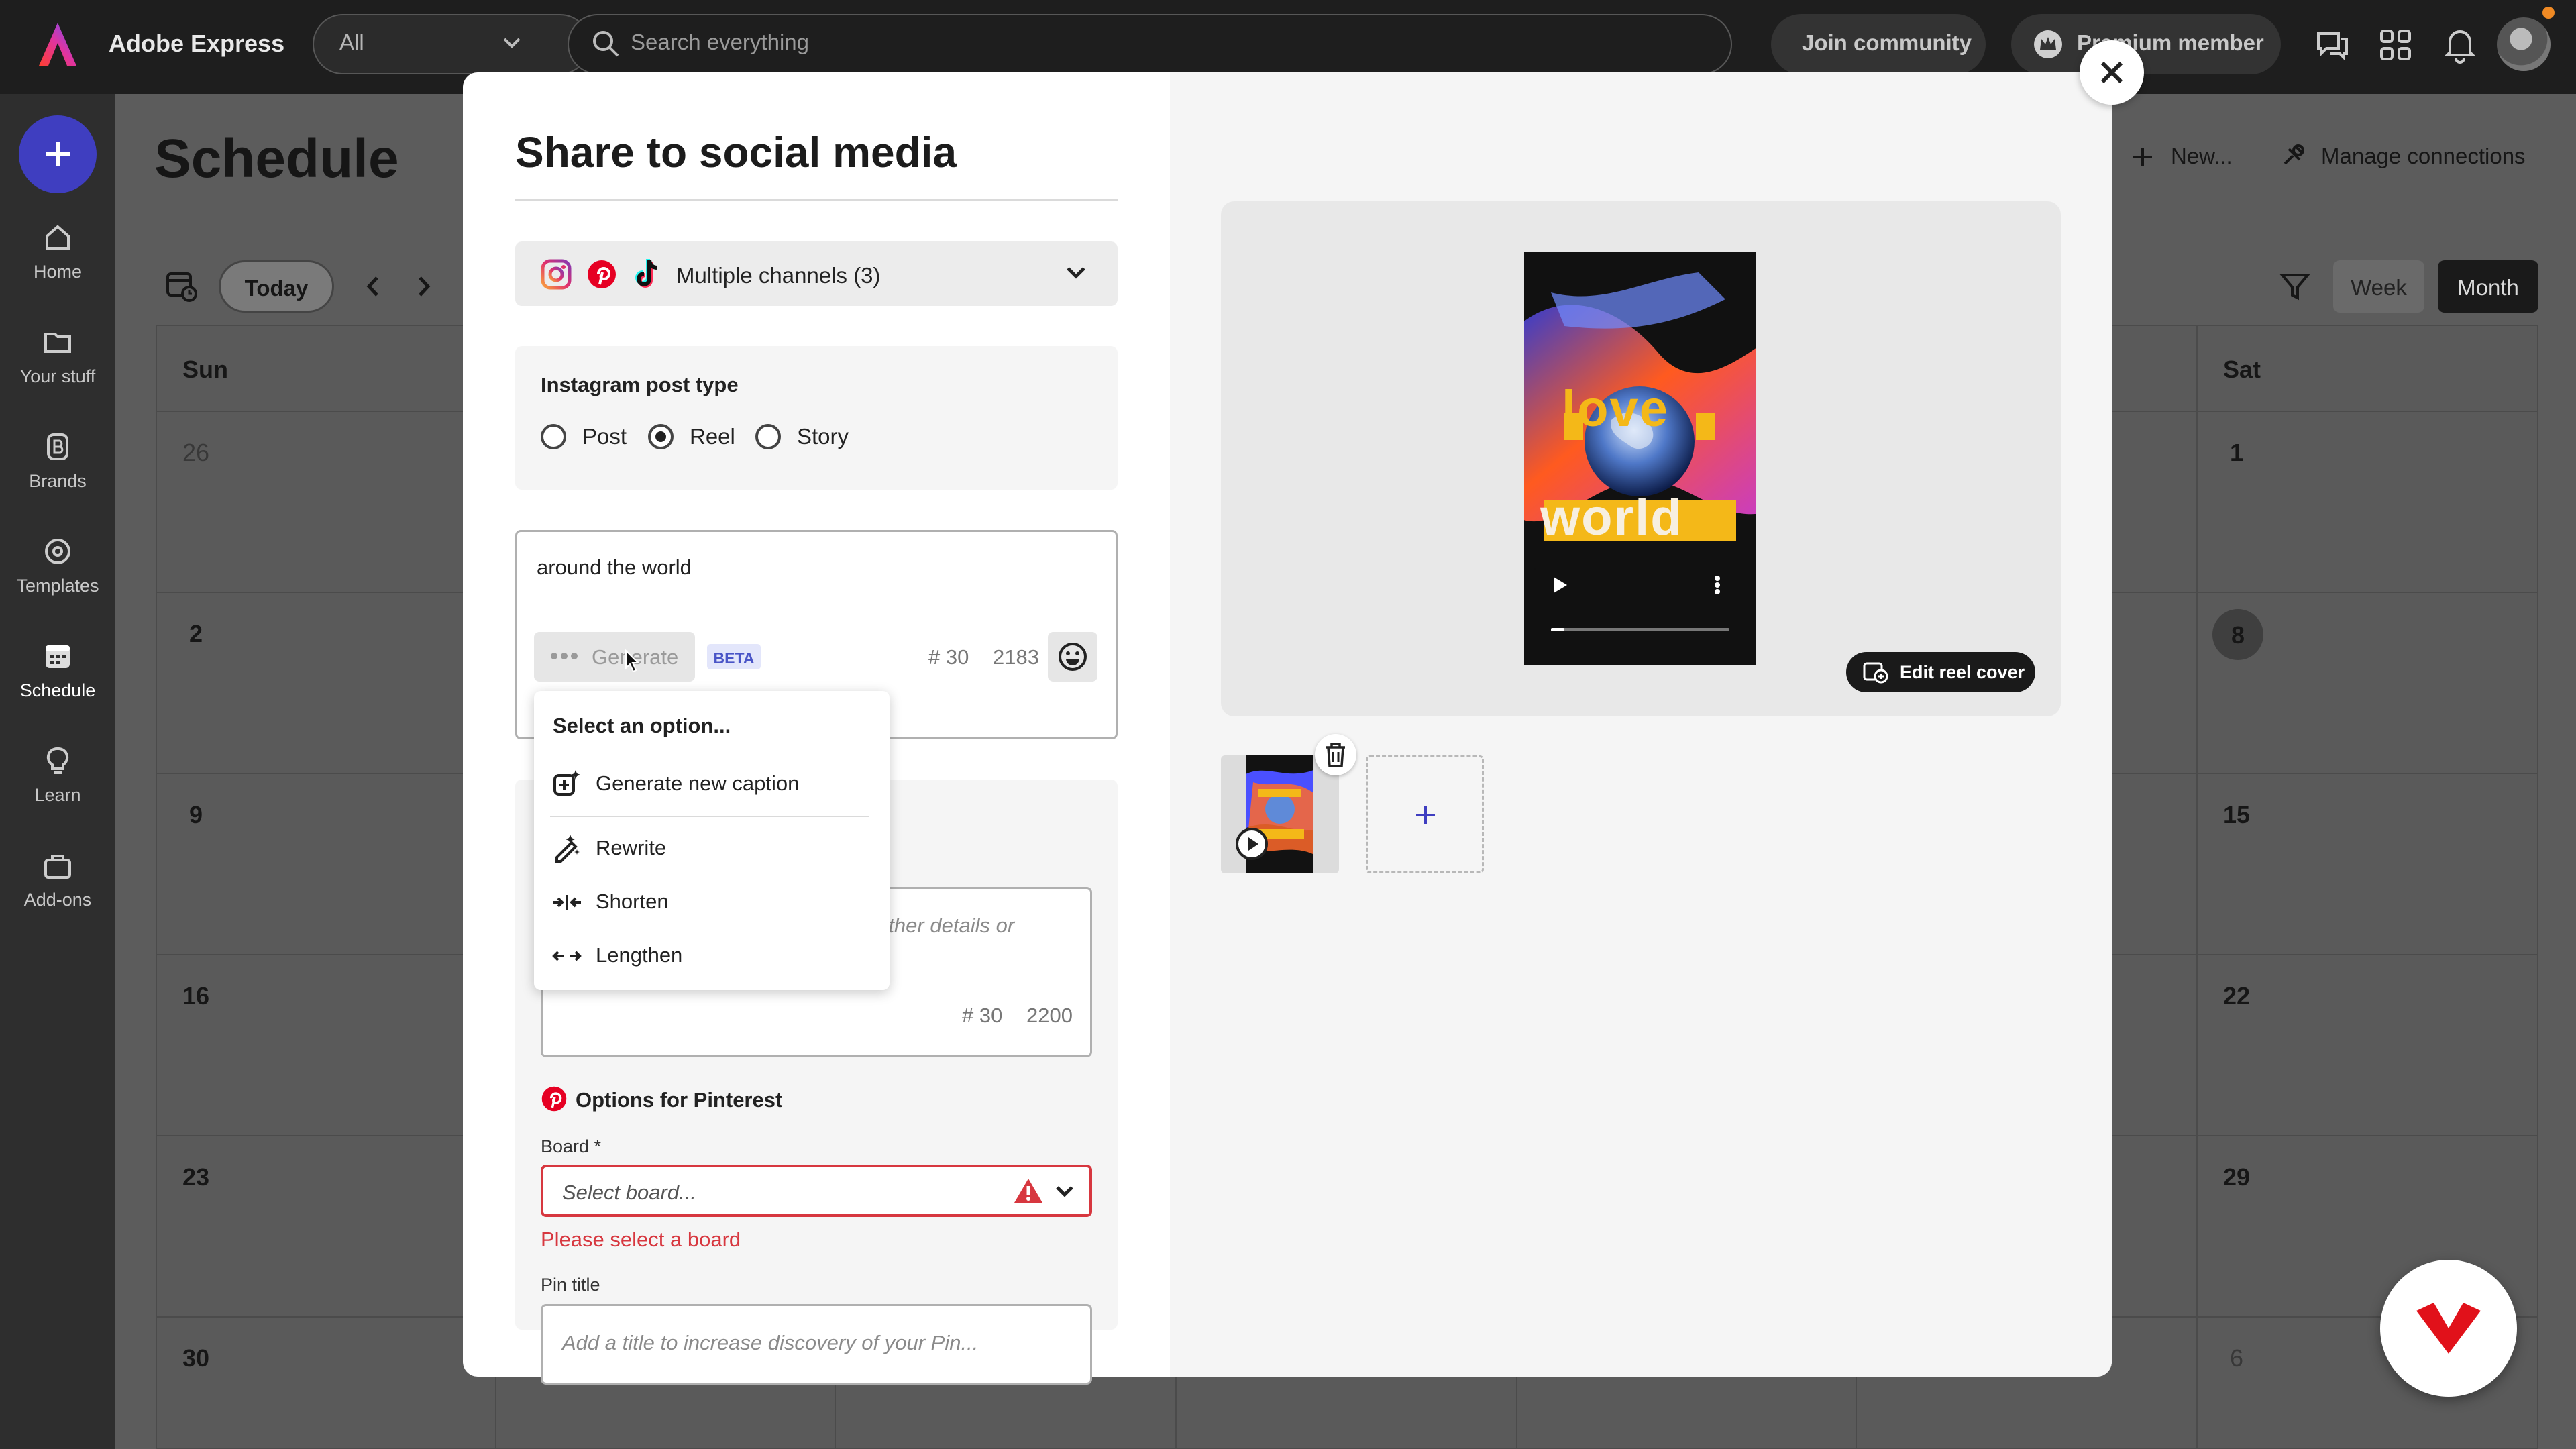 This screenshot has width=2576, height=1449. Describe the element at coordinates (720, 42) in the screenshot. I see `search-placeholder: Search everything` at that location.